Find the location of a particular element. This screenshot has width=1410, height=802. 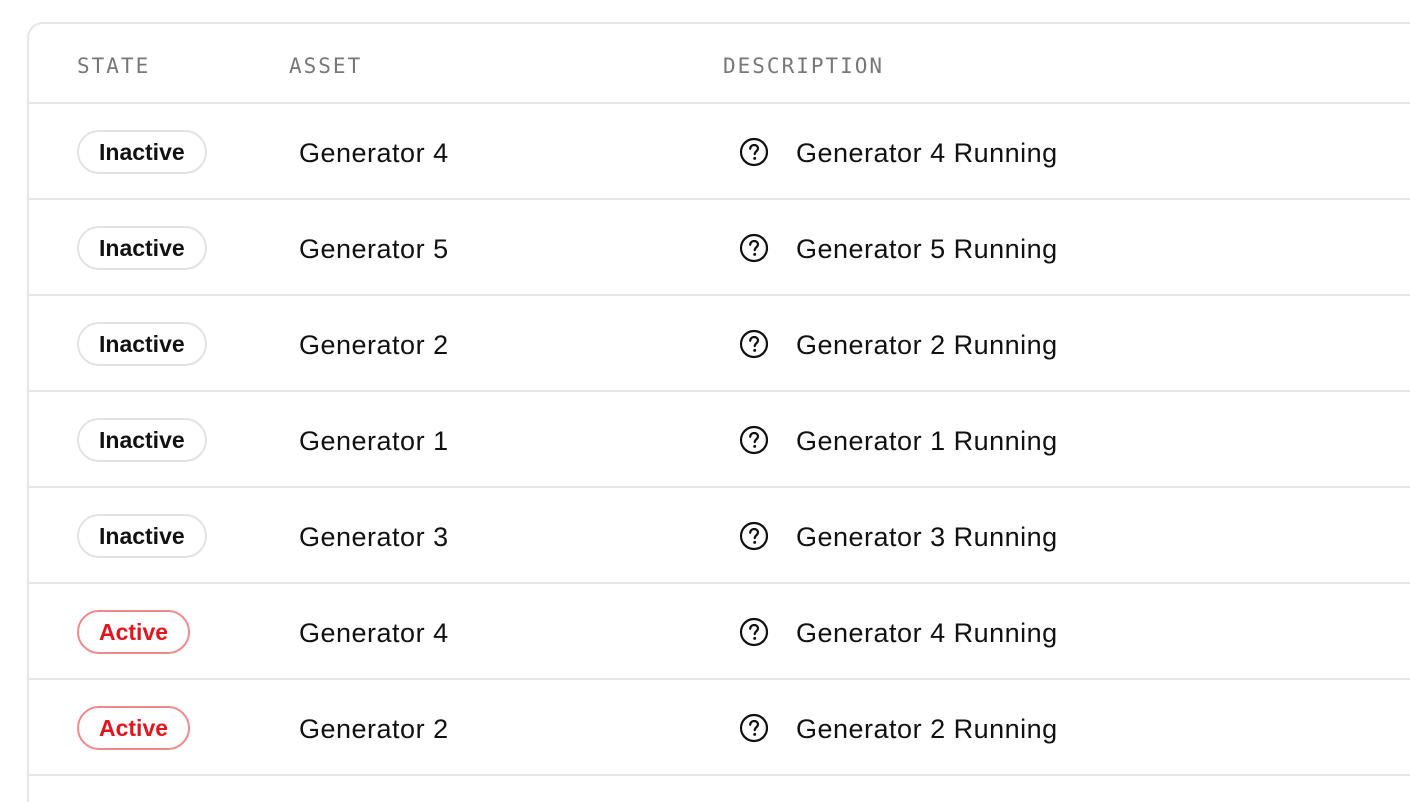

description-cell: Generator 5 Running is located at coordinates (927, 249).